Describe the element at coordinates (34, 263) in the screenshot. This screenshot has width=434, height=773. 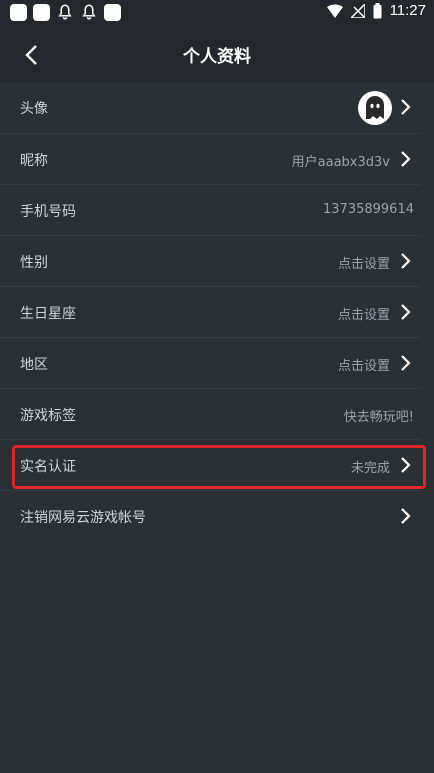
I see `gender-label: 性别` at that location.